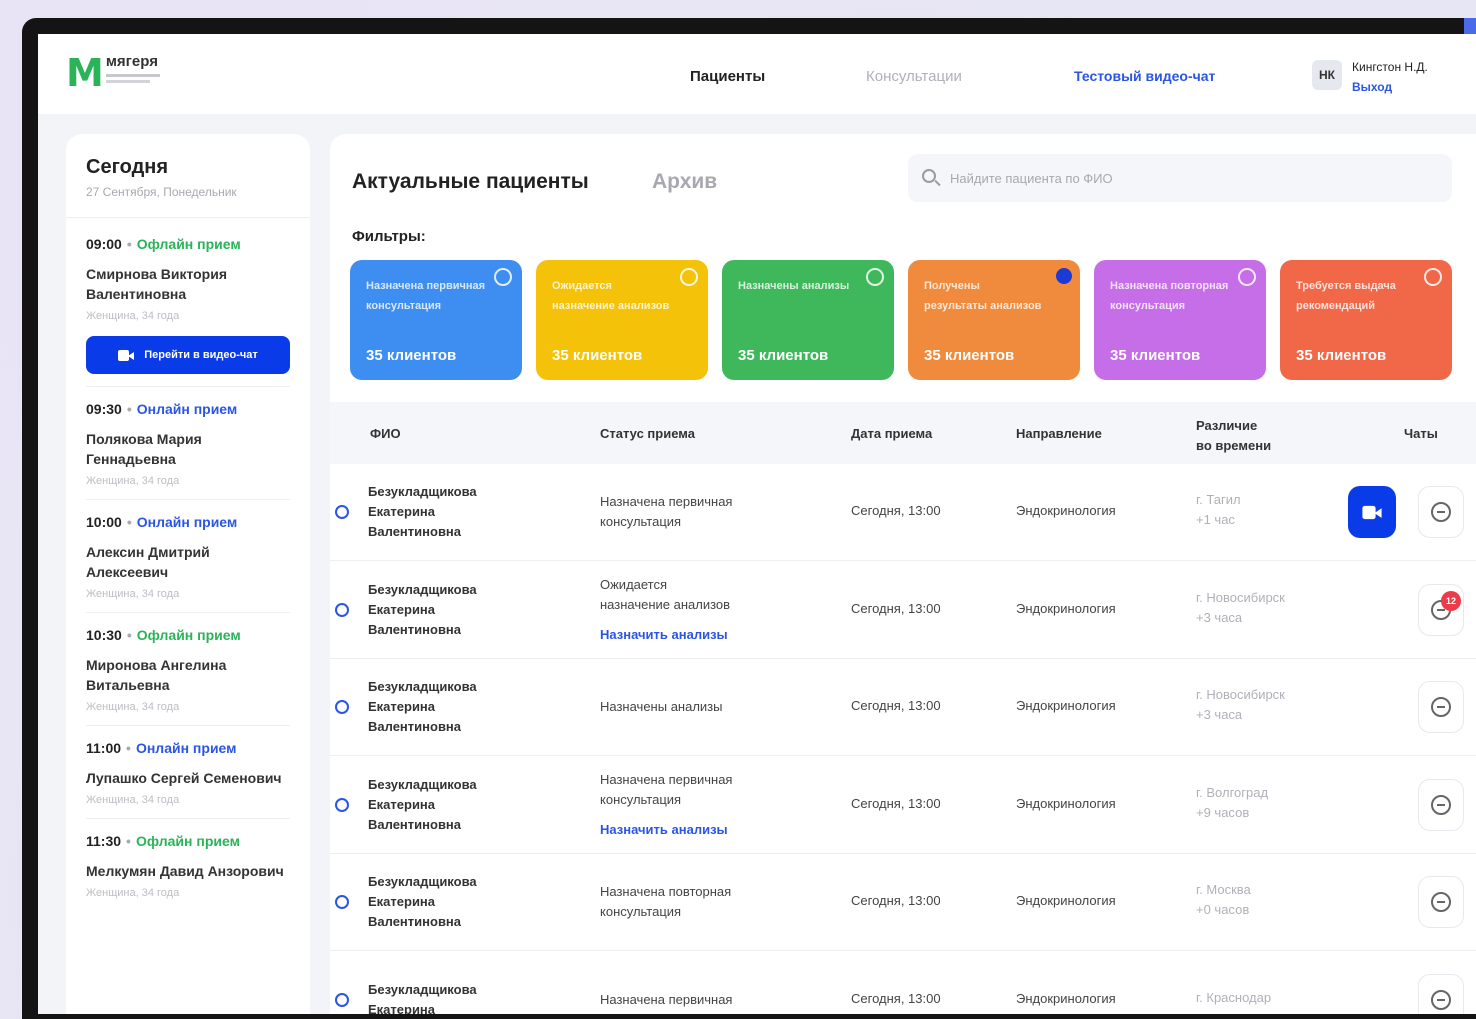 This screenshot has height=1019, width=1476. Describe the element at coordinates (1234, 997) in the screenshot. I see `time-difference: г. Краснодар` at that location.